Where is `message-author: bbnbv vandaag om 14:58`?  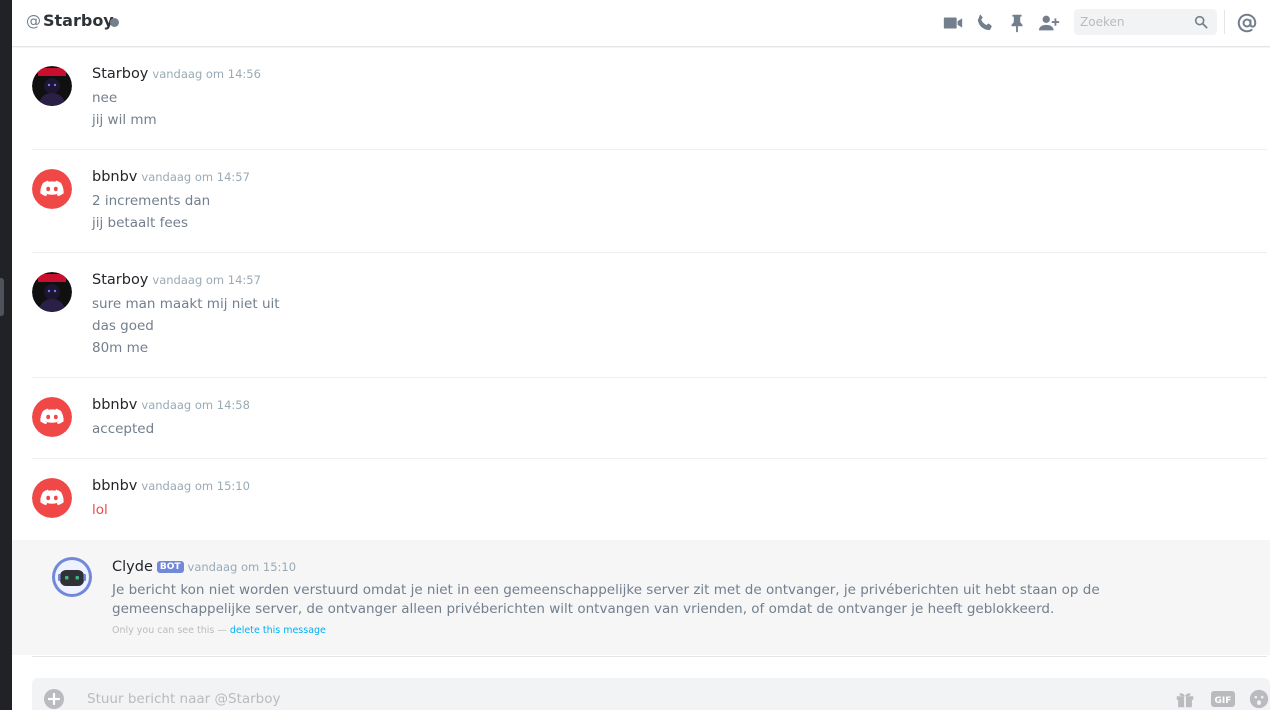 message-author: bbnbv vandaag om 14:58 is located at coordinates (171, 405).